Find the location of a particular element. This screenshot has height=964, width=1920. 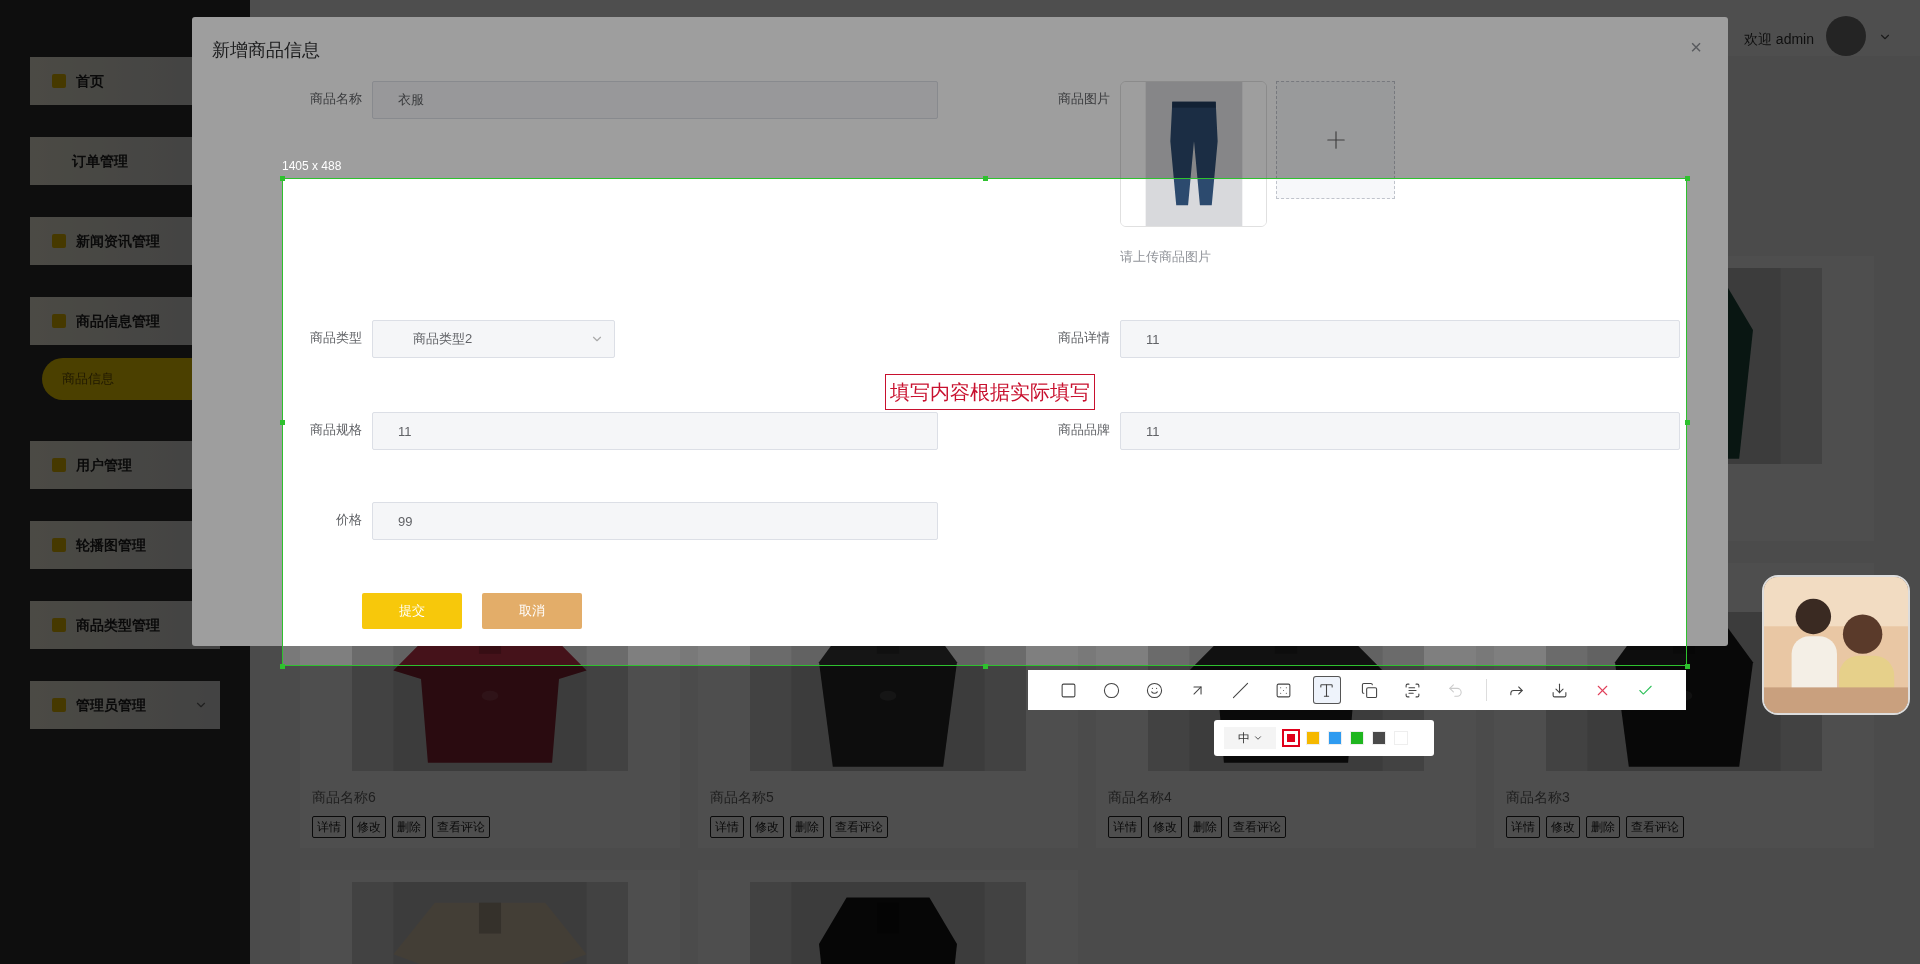

size-dropdown: 中 is located at coordinates (1250, 738).